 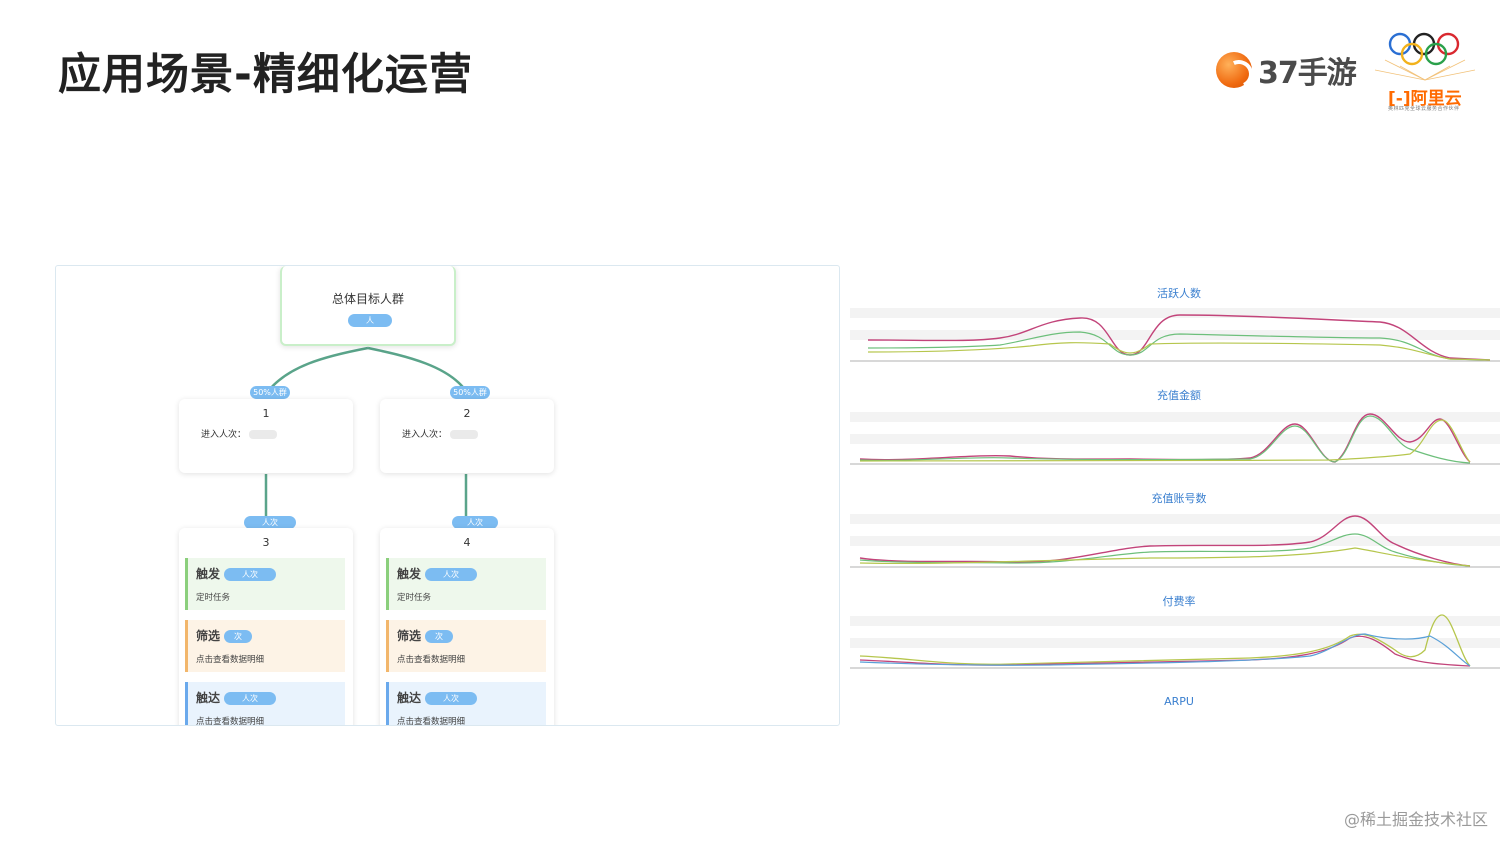 What do you see at coordinates (266, 542) in the screenshot?
I see `node-number: 3` at bounding box center [266, 542].